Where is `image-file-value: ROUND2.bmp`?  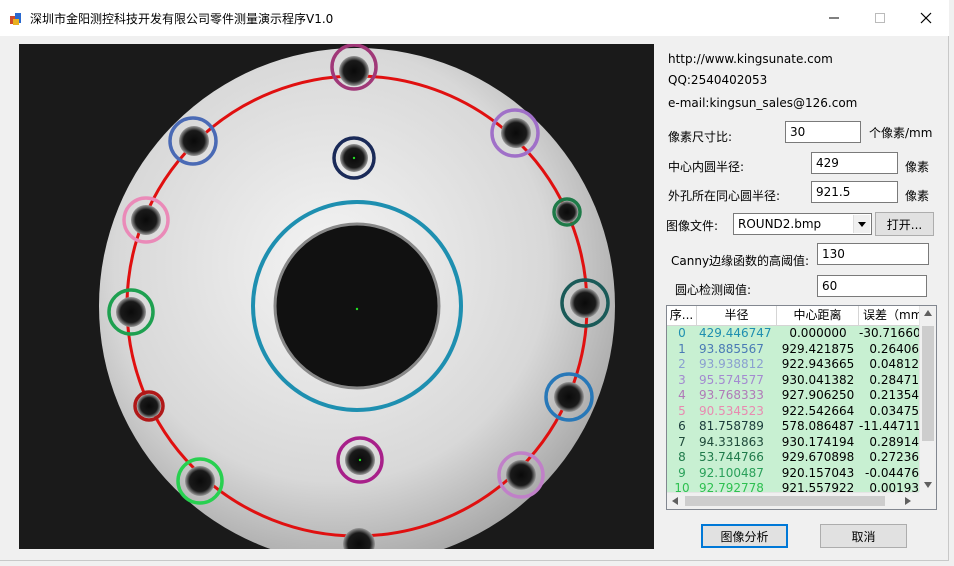
image-file-value: ROUND2.bmp is located at coordinates (780, 224).